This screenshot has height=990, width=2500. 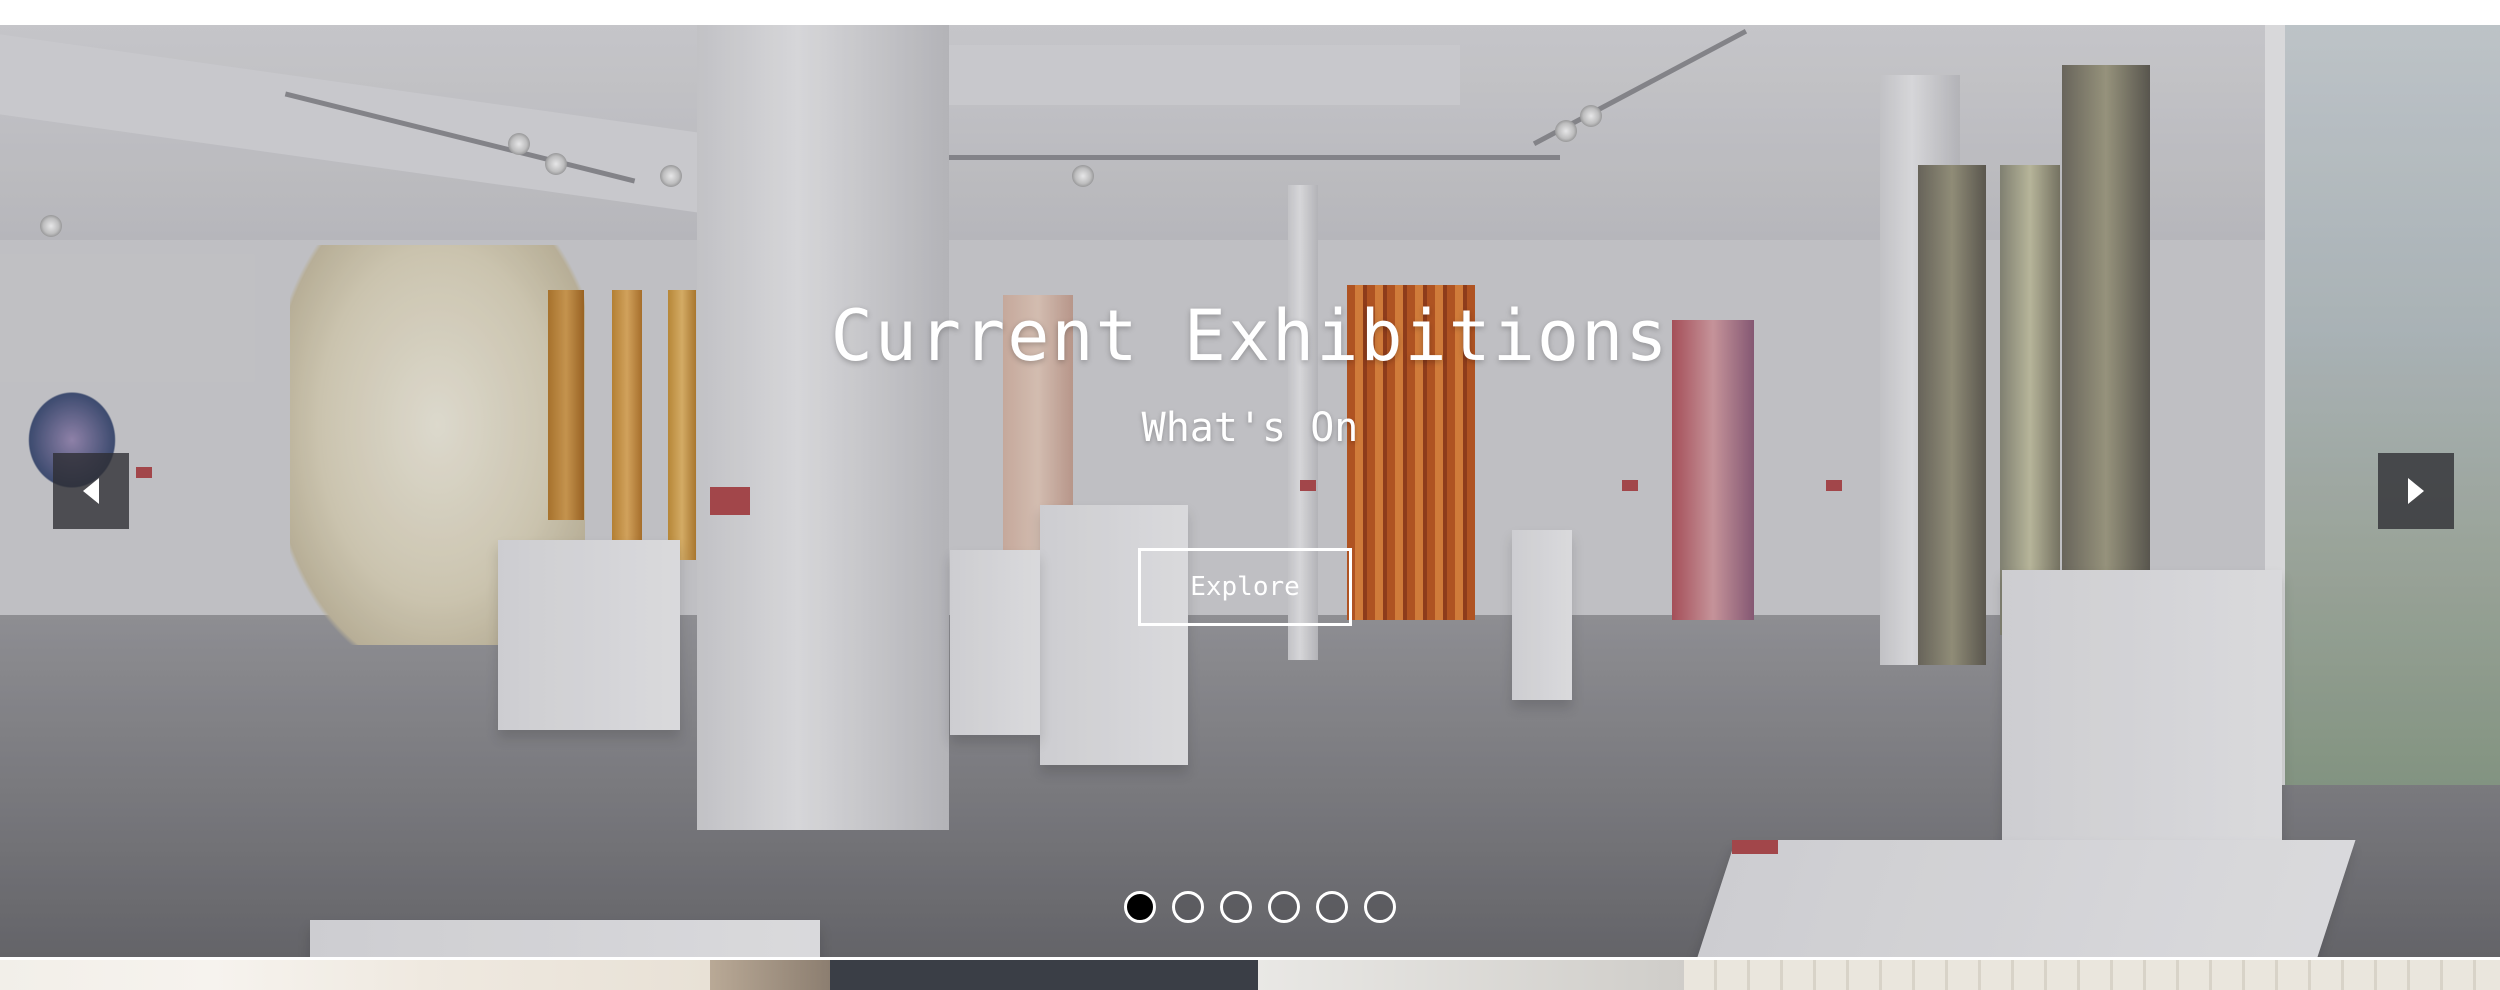 I want to click on hero-title: Current Exhibitions, so click(x=1250, y=336).